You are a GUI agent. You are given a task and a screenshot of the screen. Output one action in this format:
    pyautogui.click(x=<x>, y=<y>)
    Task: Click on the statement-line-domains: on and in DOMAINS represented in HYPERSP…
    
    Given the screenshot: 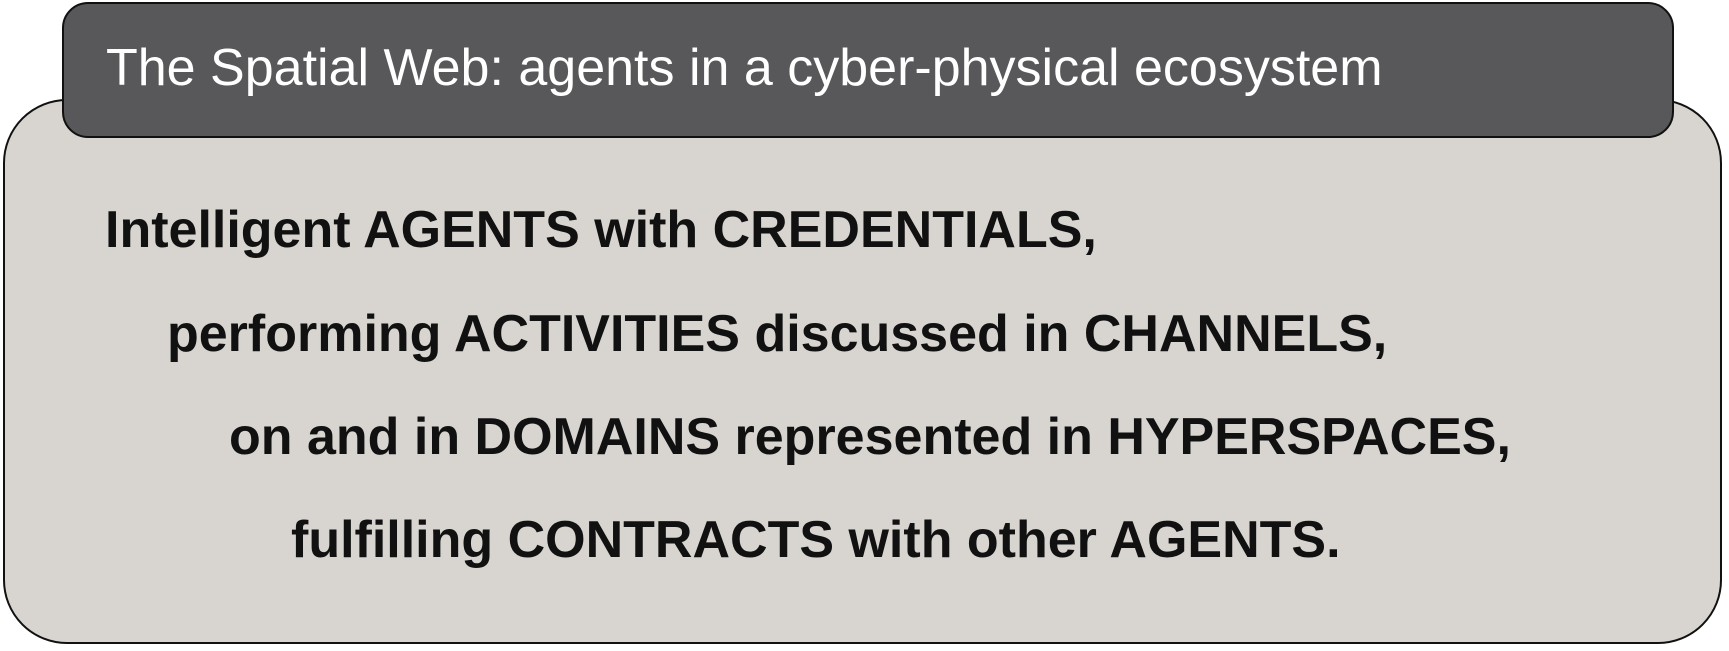 What is the action you would take?
    pyautogui.click(x=870, y=437)
    